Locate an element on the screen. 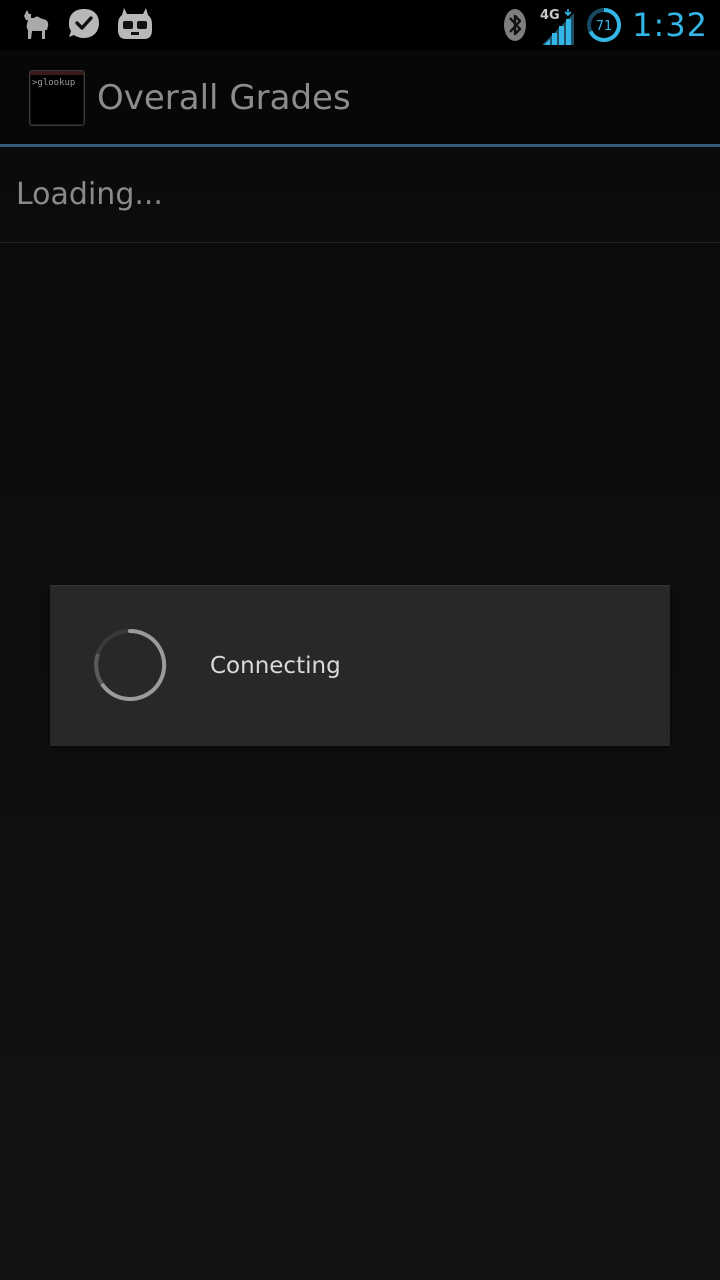 The width and height of the screenshot is (720, 1280). action-bar: >glookup Overall Grades is located at coordinates (360, 98).